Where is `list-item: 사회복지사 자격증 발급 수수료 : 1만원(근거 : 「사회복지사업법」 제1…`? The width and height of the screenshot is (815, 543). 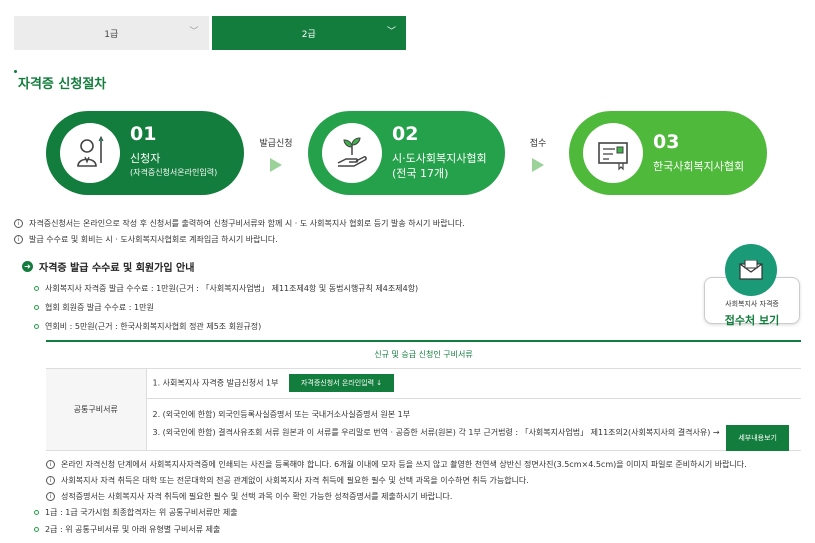 list-item: 사회복지사 자격증 발급 수수료 : 1만원(근거 : 「사회복지사업법」 제1… is located at coordinates (226, 288).